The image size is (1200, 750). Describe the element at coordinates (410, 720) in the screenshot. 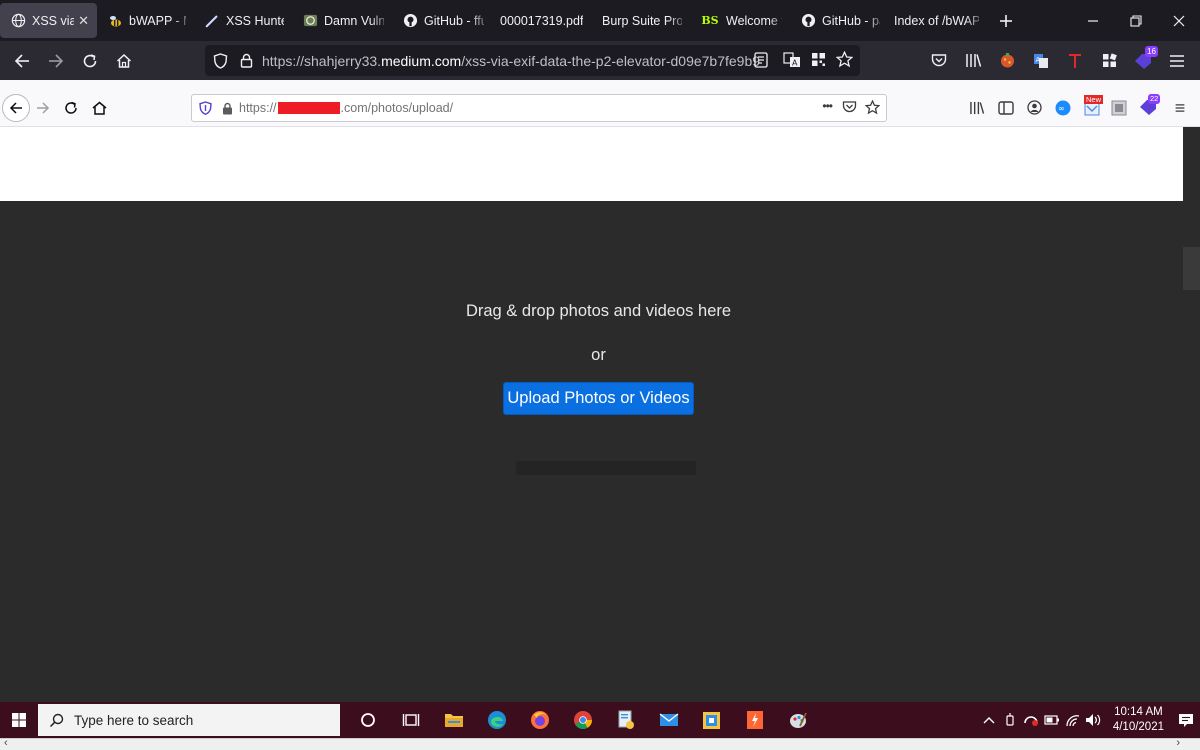

I see `task-view-button` at that location.